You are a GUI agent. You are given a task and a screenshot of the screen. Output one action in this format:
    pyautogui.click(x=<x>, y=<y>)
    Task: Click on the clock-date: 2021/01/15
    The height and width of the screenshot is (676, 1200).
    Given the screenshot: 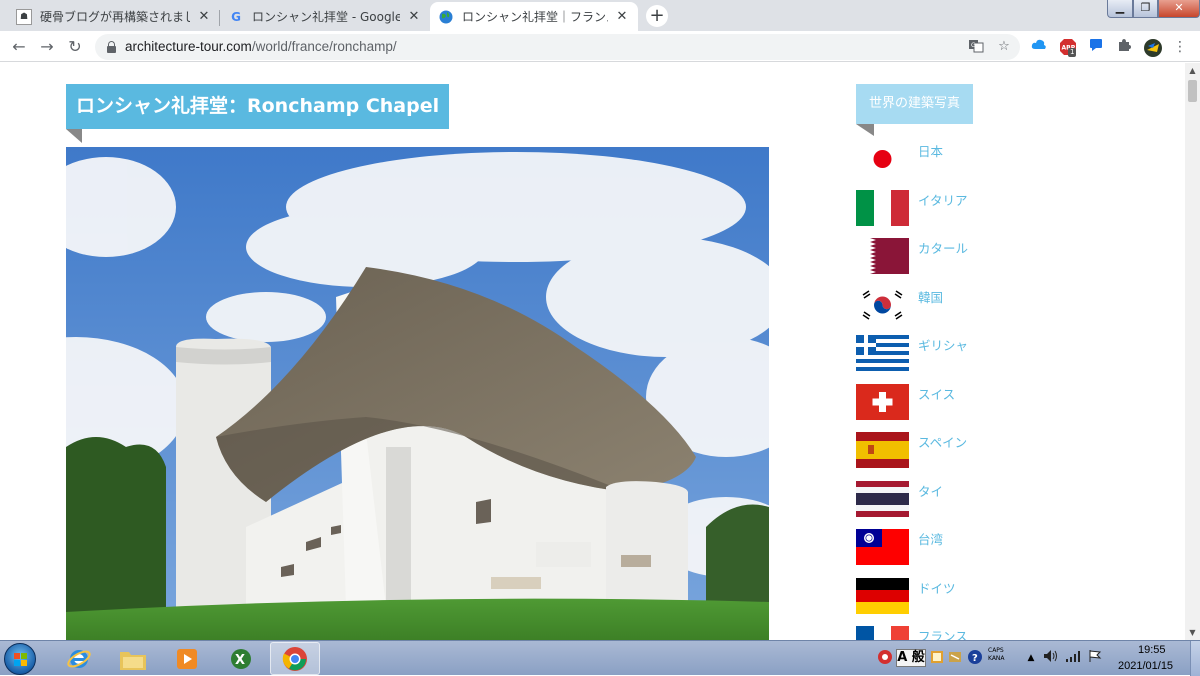 What is the action you would take?
    pyautogui.click(x=1145, y=666)
    